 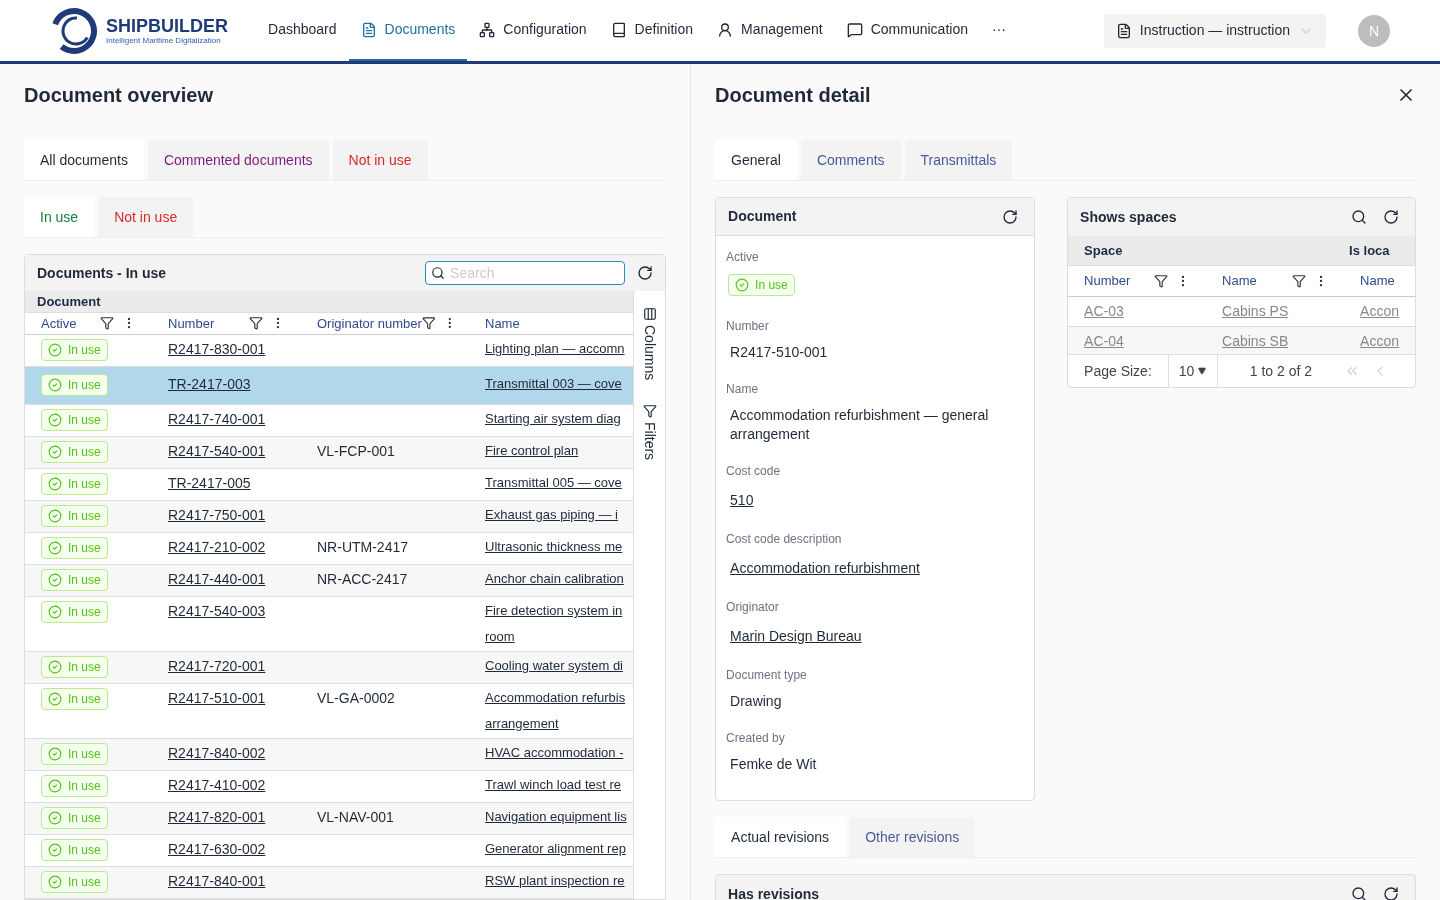 I want to click on page-size-select: 10, so click(x=1192, y=371).